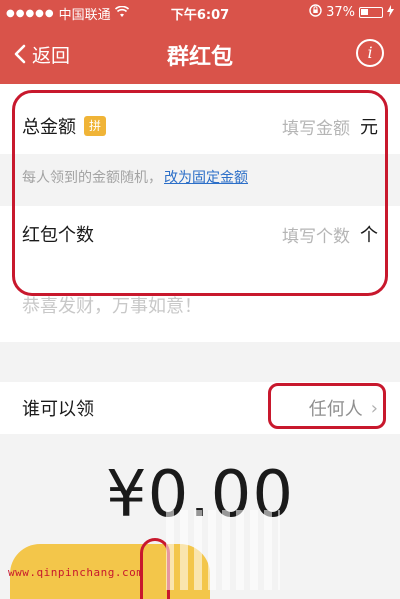 Image resolution: width=400 pixels, height=599 pixels. Describe the element at coordinates (58, 409) in the screenshot. I see `who-can-claim-label: 谁可以领` at that location.